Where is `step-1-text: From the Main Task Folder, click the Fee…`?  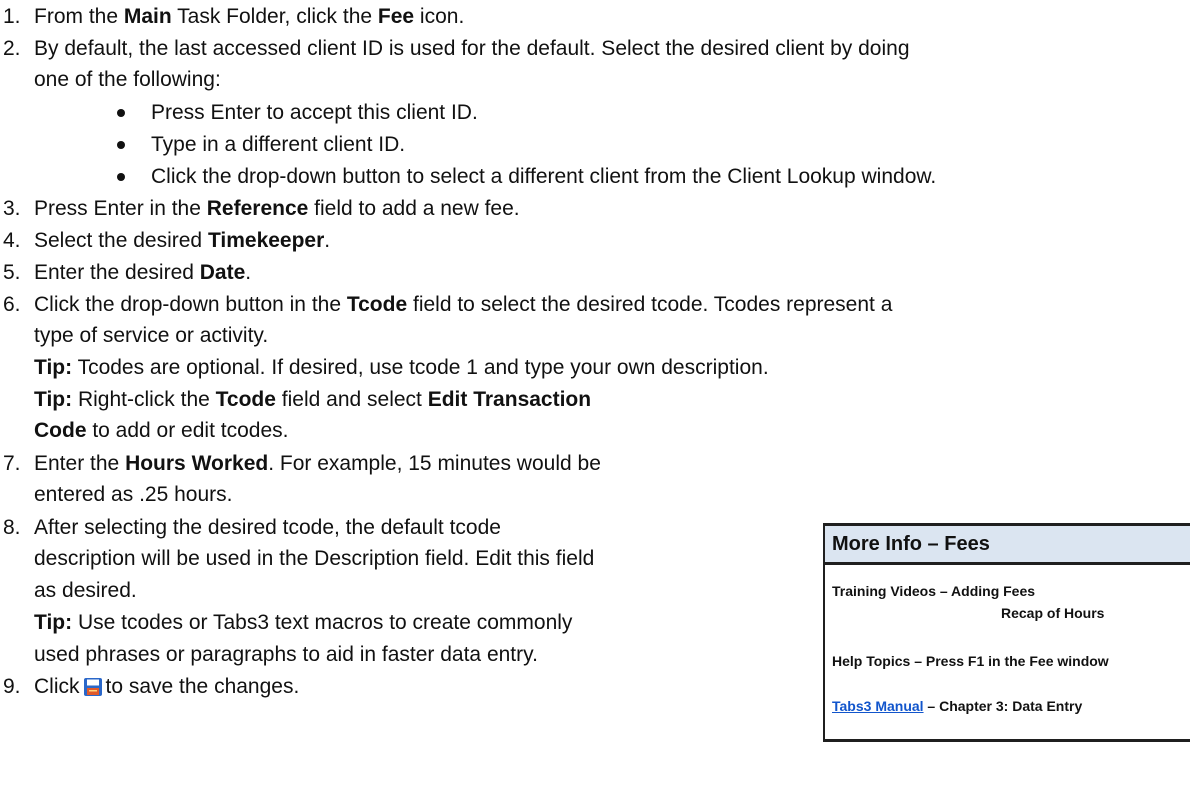
step-1-text: From the Main Task Folder, click the Fee… is located at coordinates (249, 17).